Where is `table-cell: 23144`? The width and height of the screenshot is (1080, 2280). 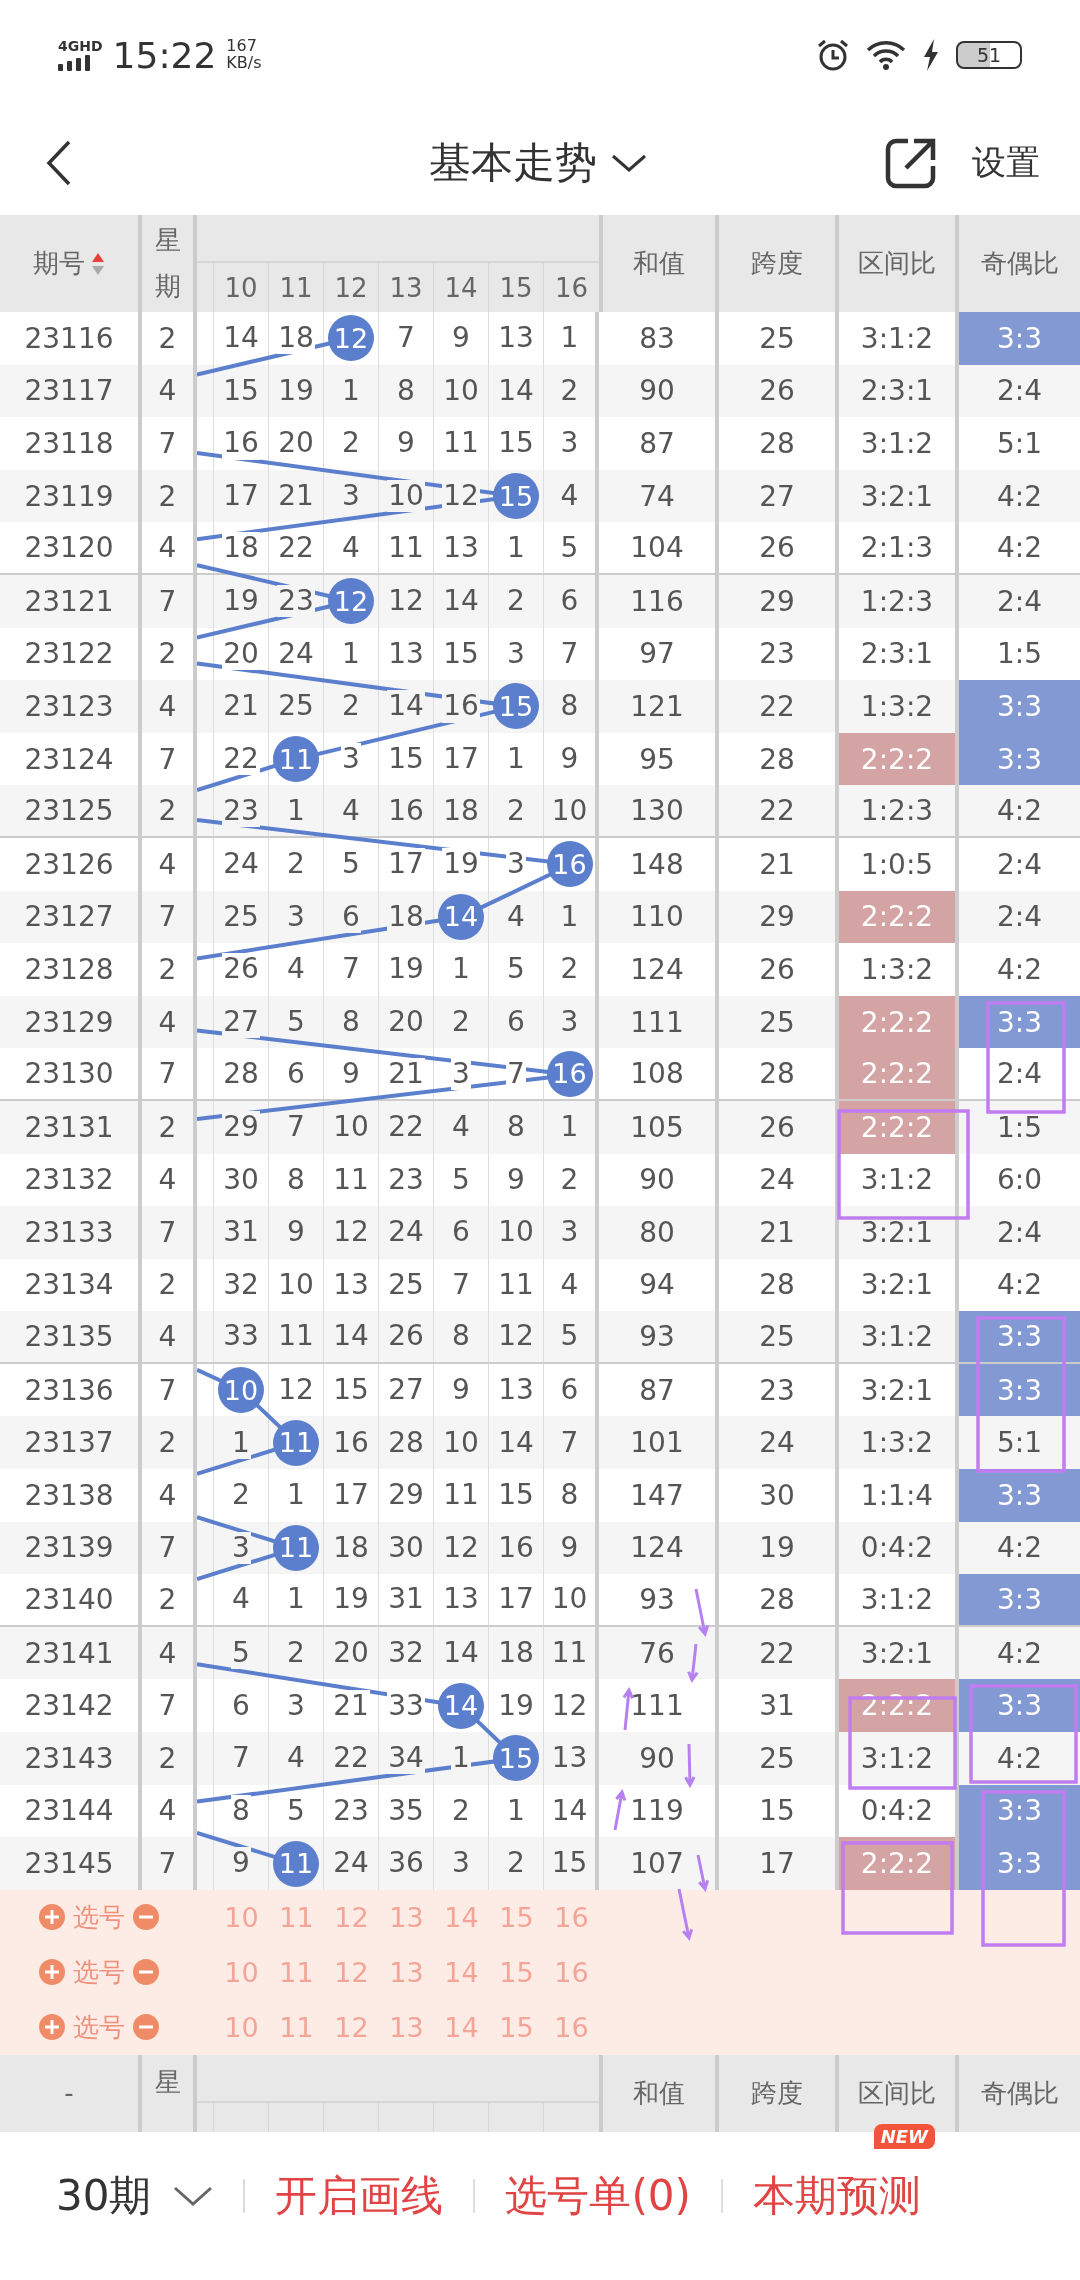
table-cell: 23144 is located at coordinates (69, 1811).